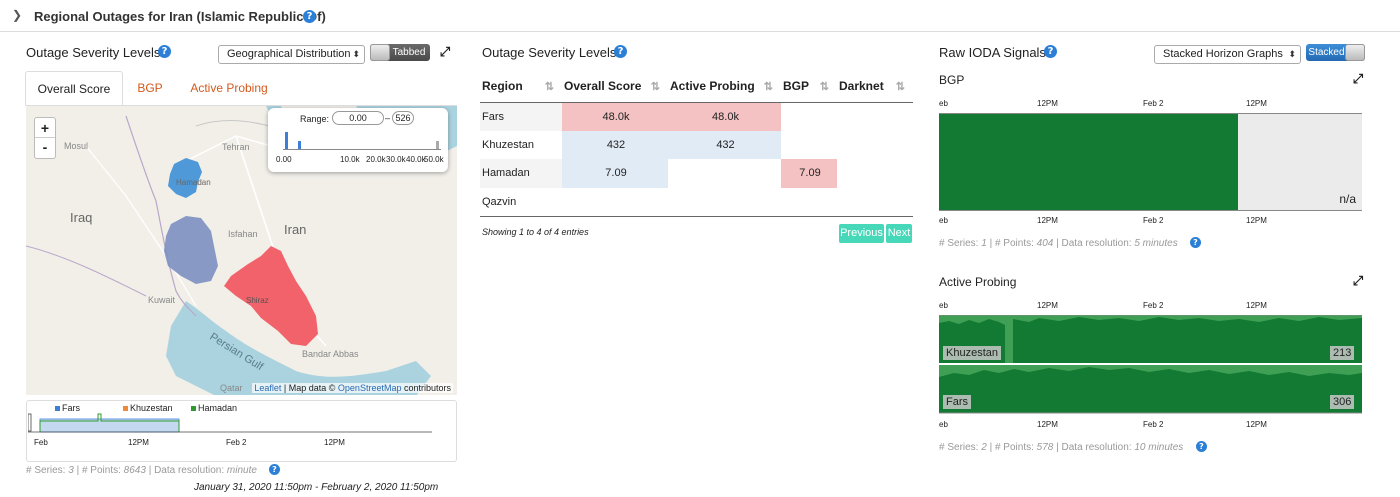 Image resolution: width=1400 pixels, height=497 pixels. Describe the element at coordinates (1342, 353) in the screenshot. I see `probing-row-value: 213` at that location.